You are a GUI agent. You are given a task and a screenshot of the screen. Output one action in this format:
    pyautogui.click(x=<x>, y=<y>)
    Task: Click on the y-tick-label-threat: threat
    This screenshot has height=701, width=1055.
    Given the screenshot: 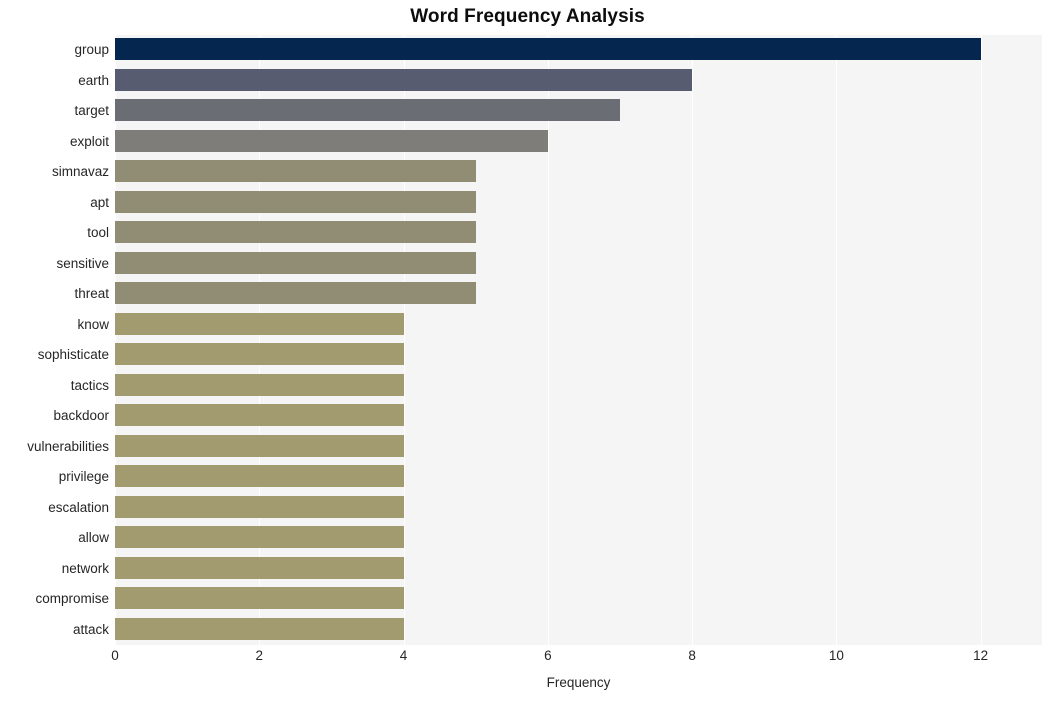 What is the action you would take?
    pyautogui.click(x=91, y=293)
    